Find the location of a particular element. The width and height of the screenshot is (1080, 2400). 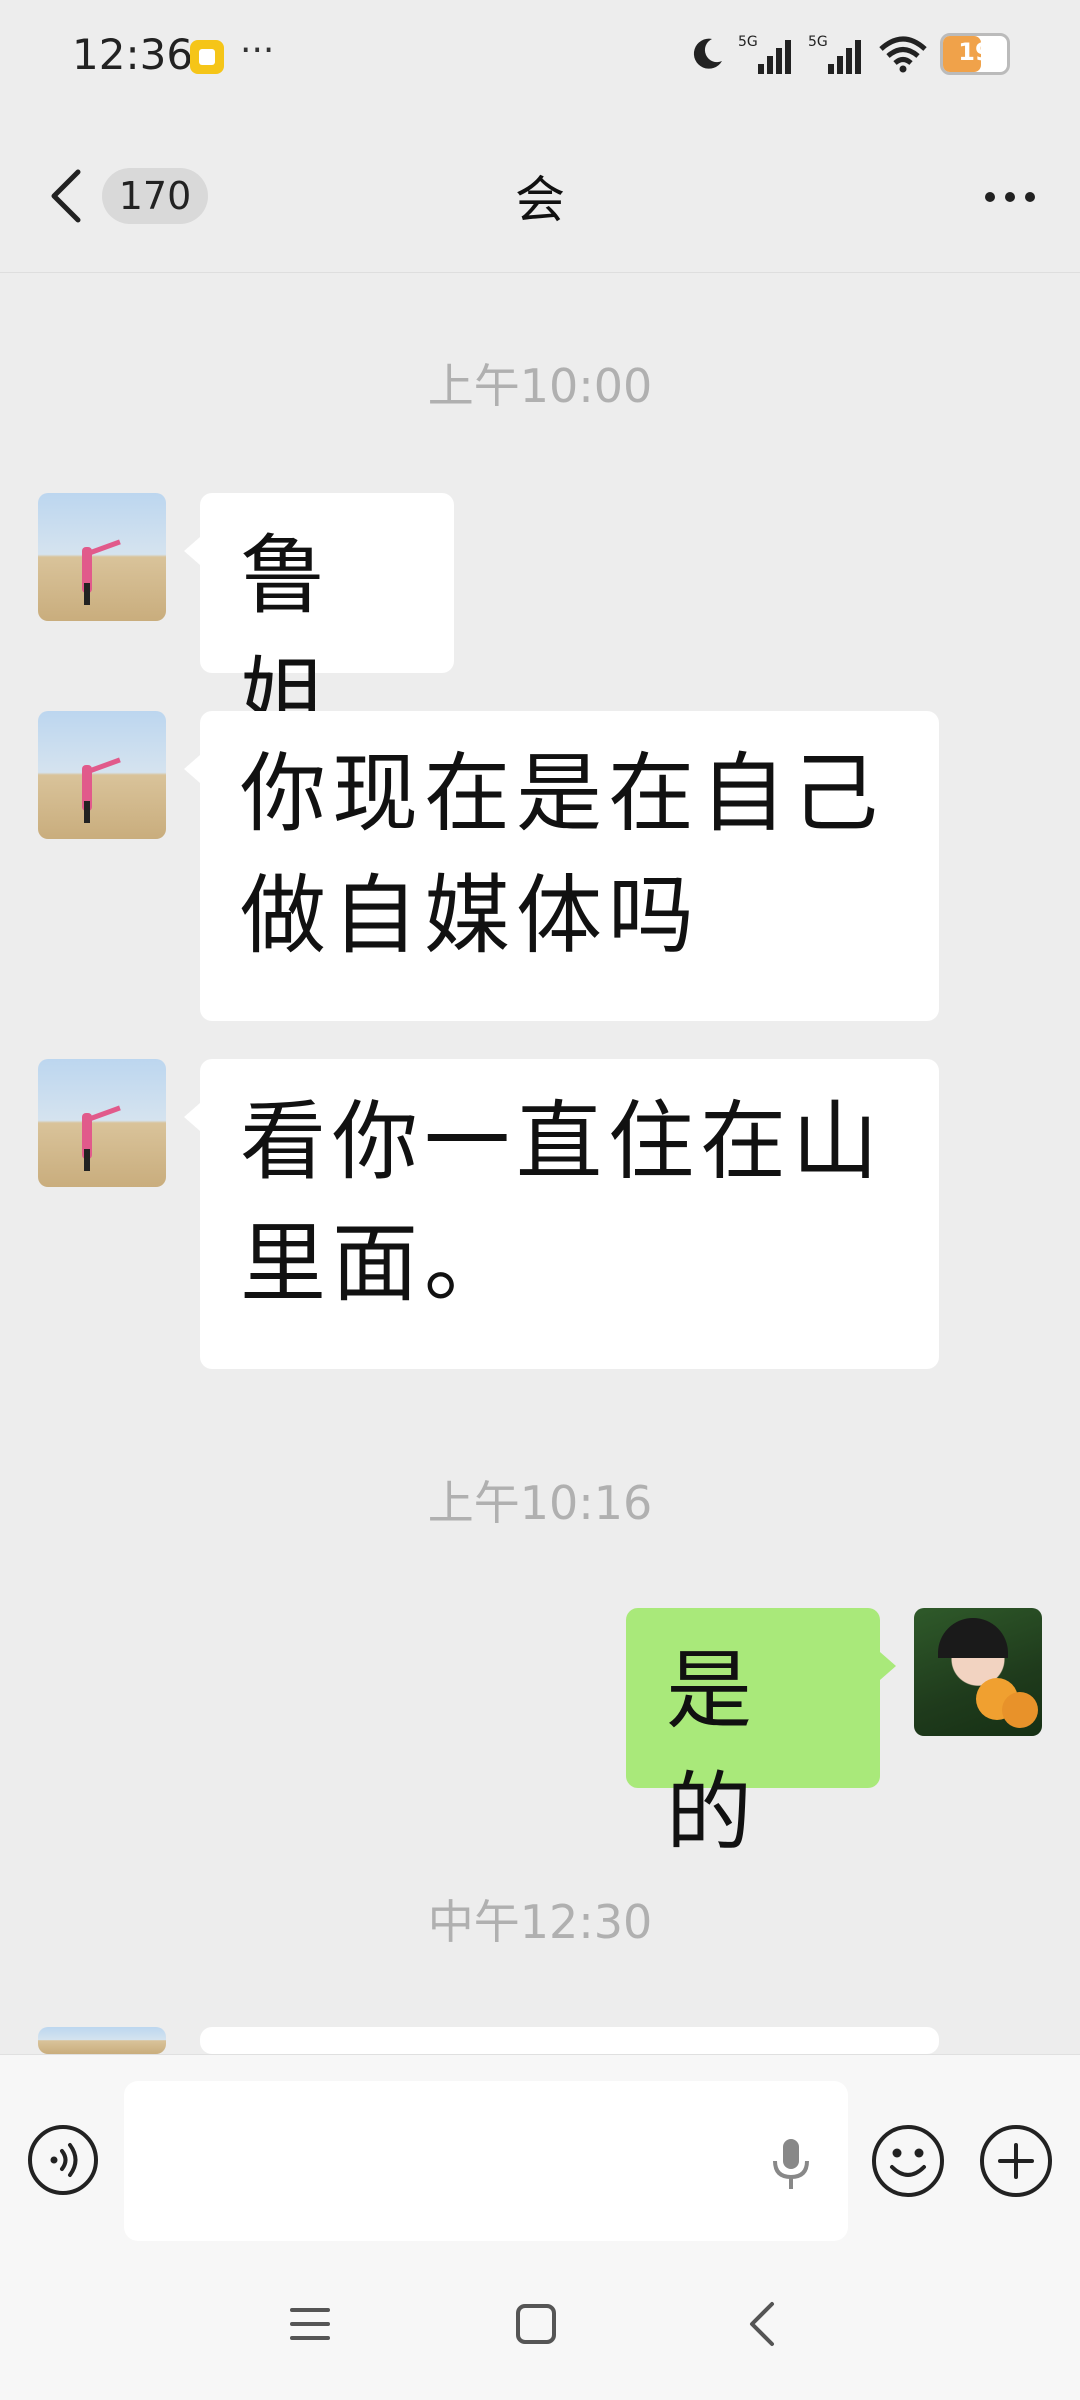

status-icons: 5G 5G 19 is located at coordinates (849, 54).